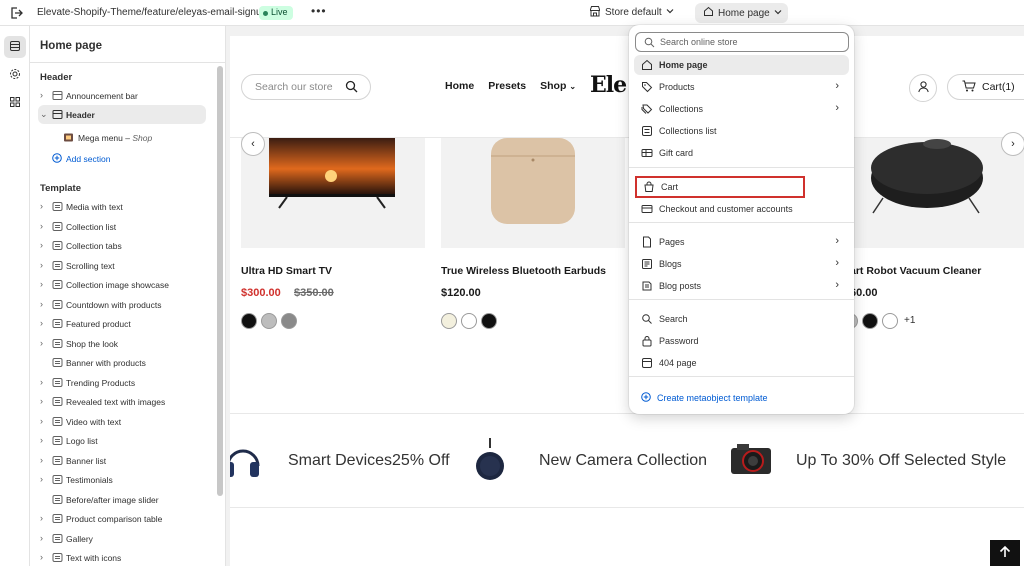  Describe the element at coordinates (123, 245) in the screenshot. I see `sidebar-item-template-section: › Collection tabs` at that location.